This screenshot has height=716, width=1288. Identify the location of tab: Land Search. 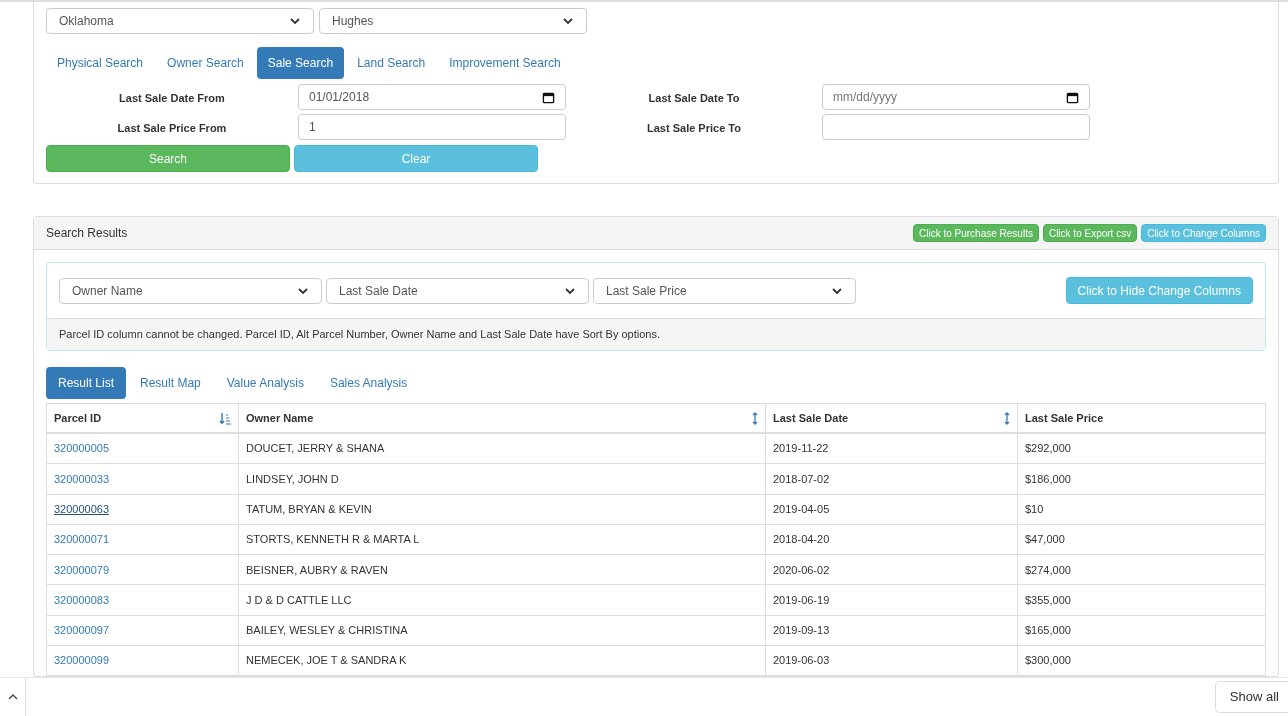
(391, 63).